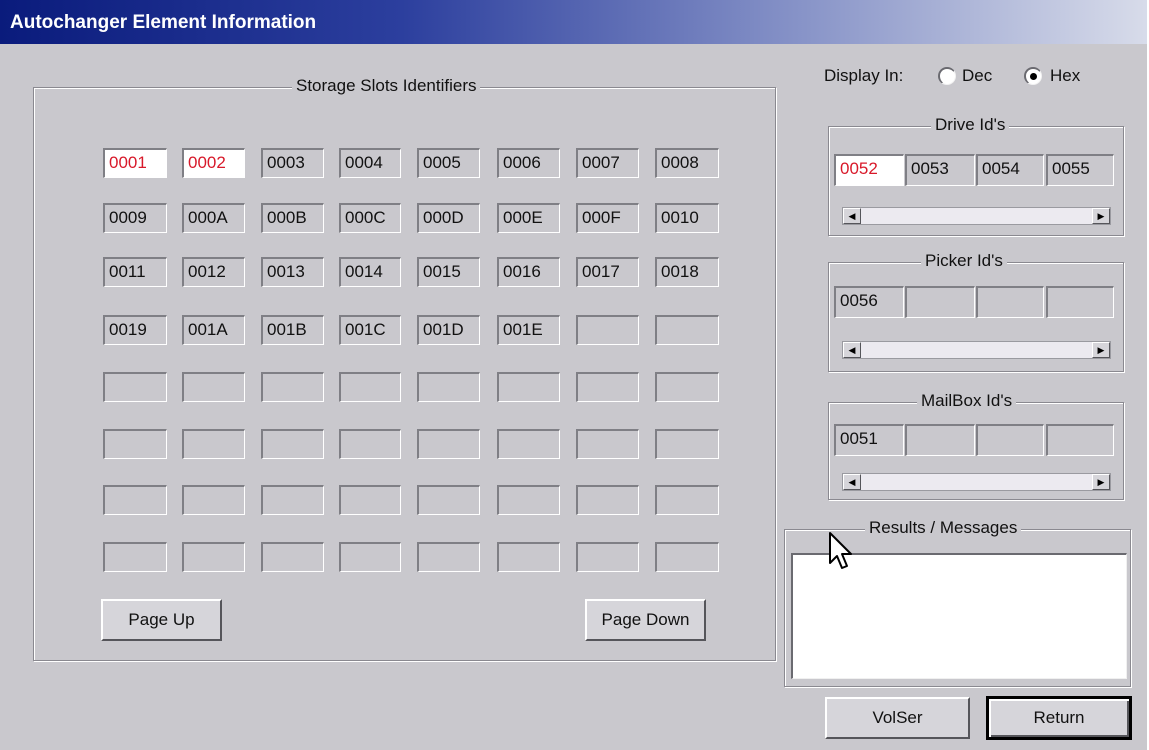  I want to click on storage-slot-cell: 000D, so click(448, 218).